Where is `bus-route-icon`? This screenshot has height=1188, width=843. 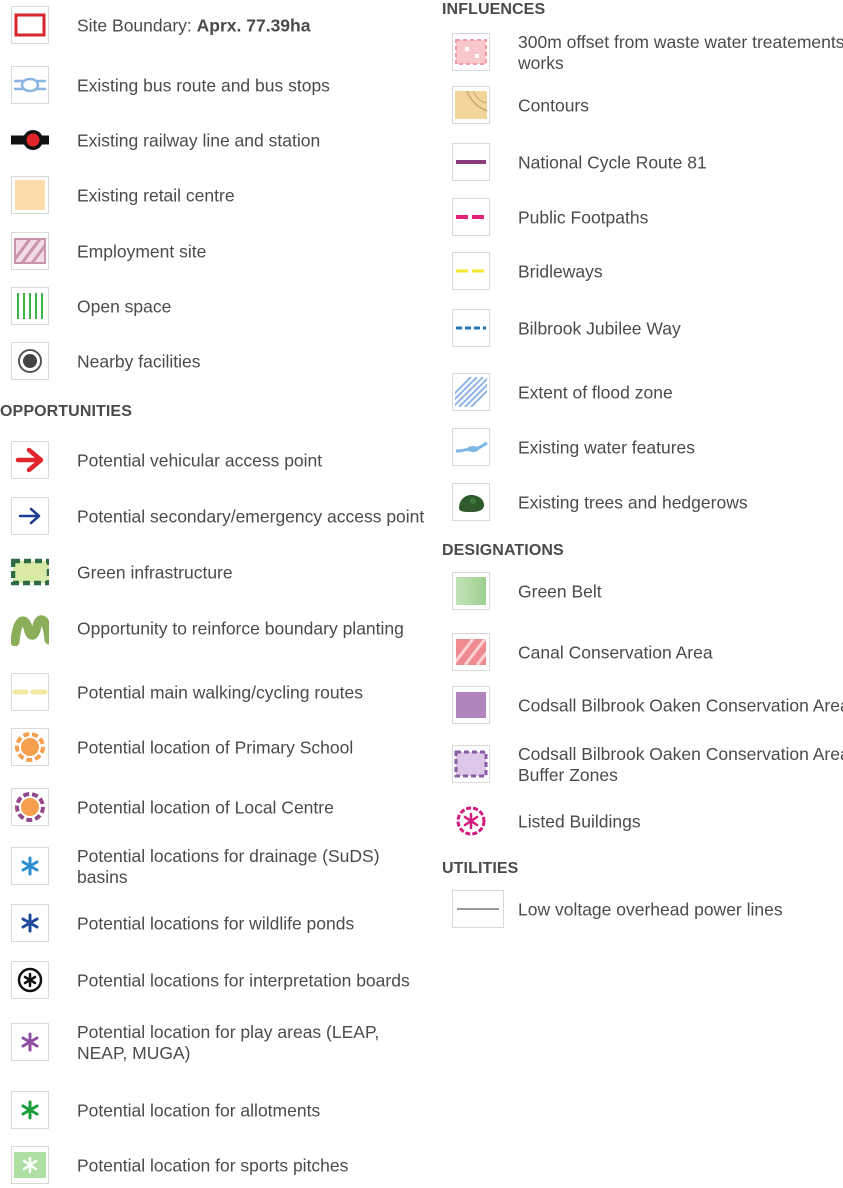 bus-route-icon is located at coordinates (30, 85).